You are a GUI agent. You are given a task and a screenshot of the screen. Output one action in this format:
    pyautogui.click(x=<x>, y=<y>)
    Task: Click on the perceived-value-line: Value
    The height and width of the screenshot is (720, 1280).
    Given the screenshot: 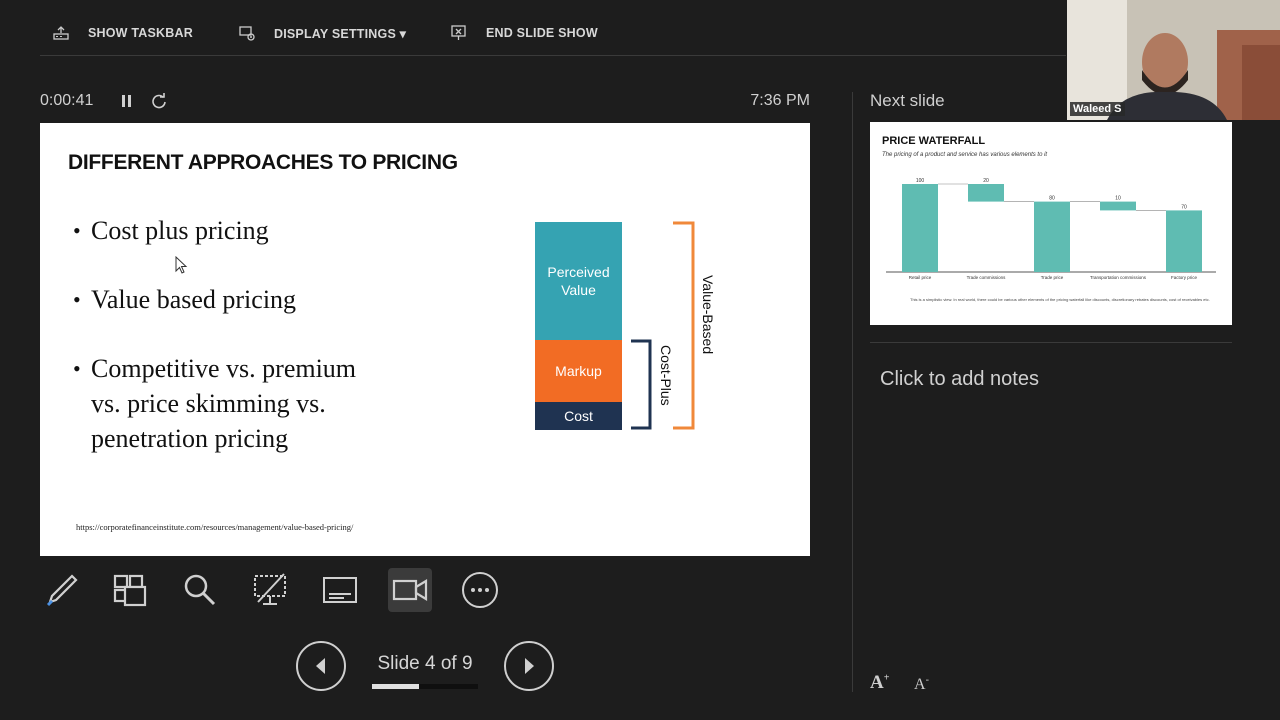 What is the action you would take?
    pyautogui.click(x=578, y=290)
    